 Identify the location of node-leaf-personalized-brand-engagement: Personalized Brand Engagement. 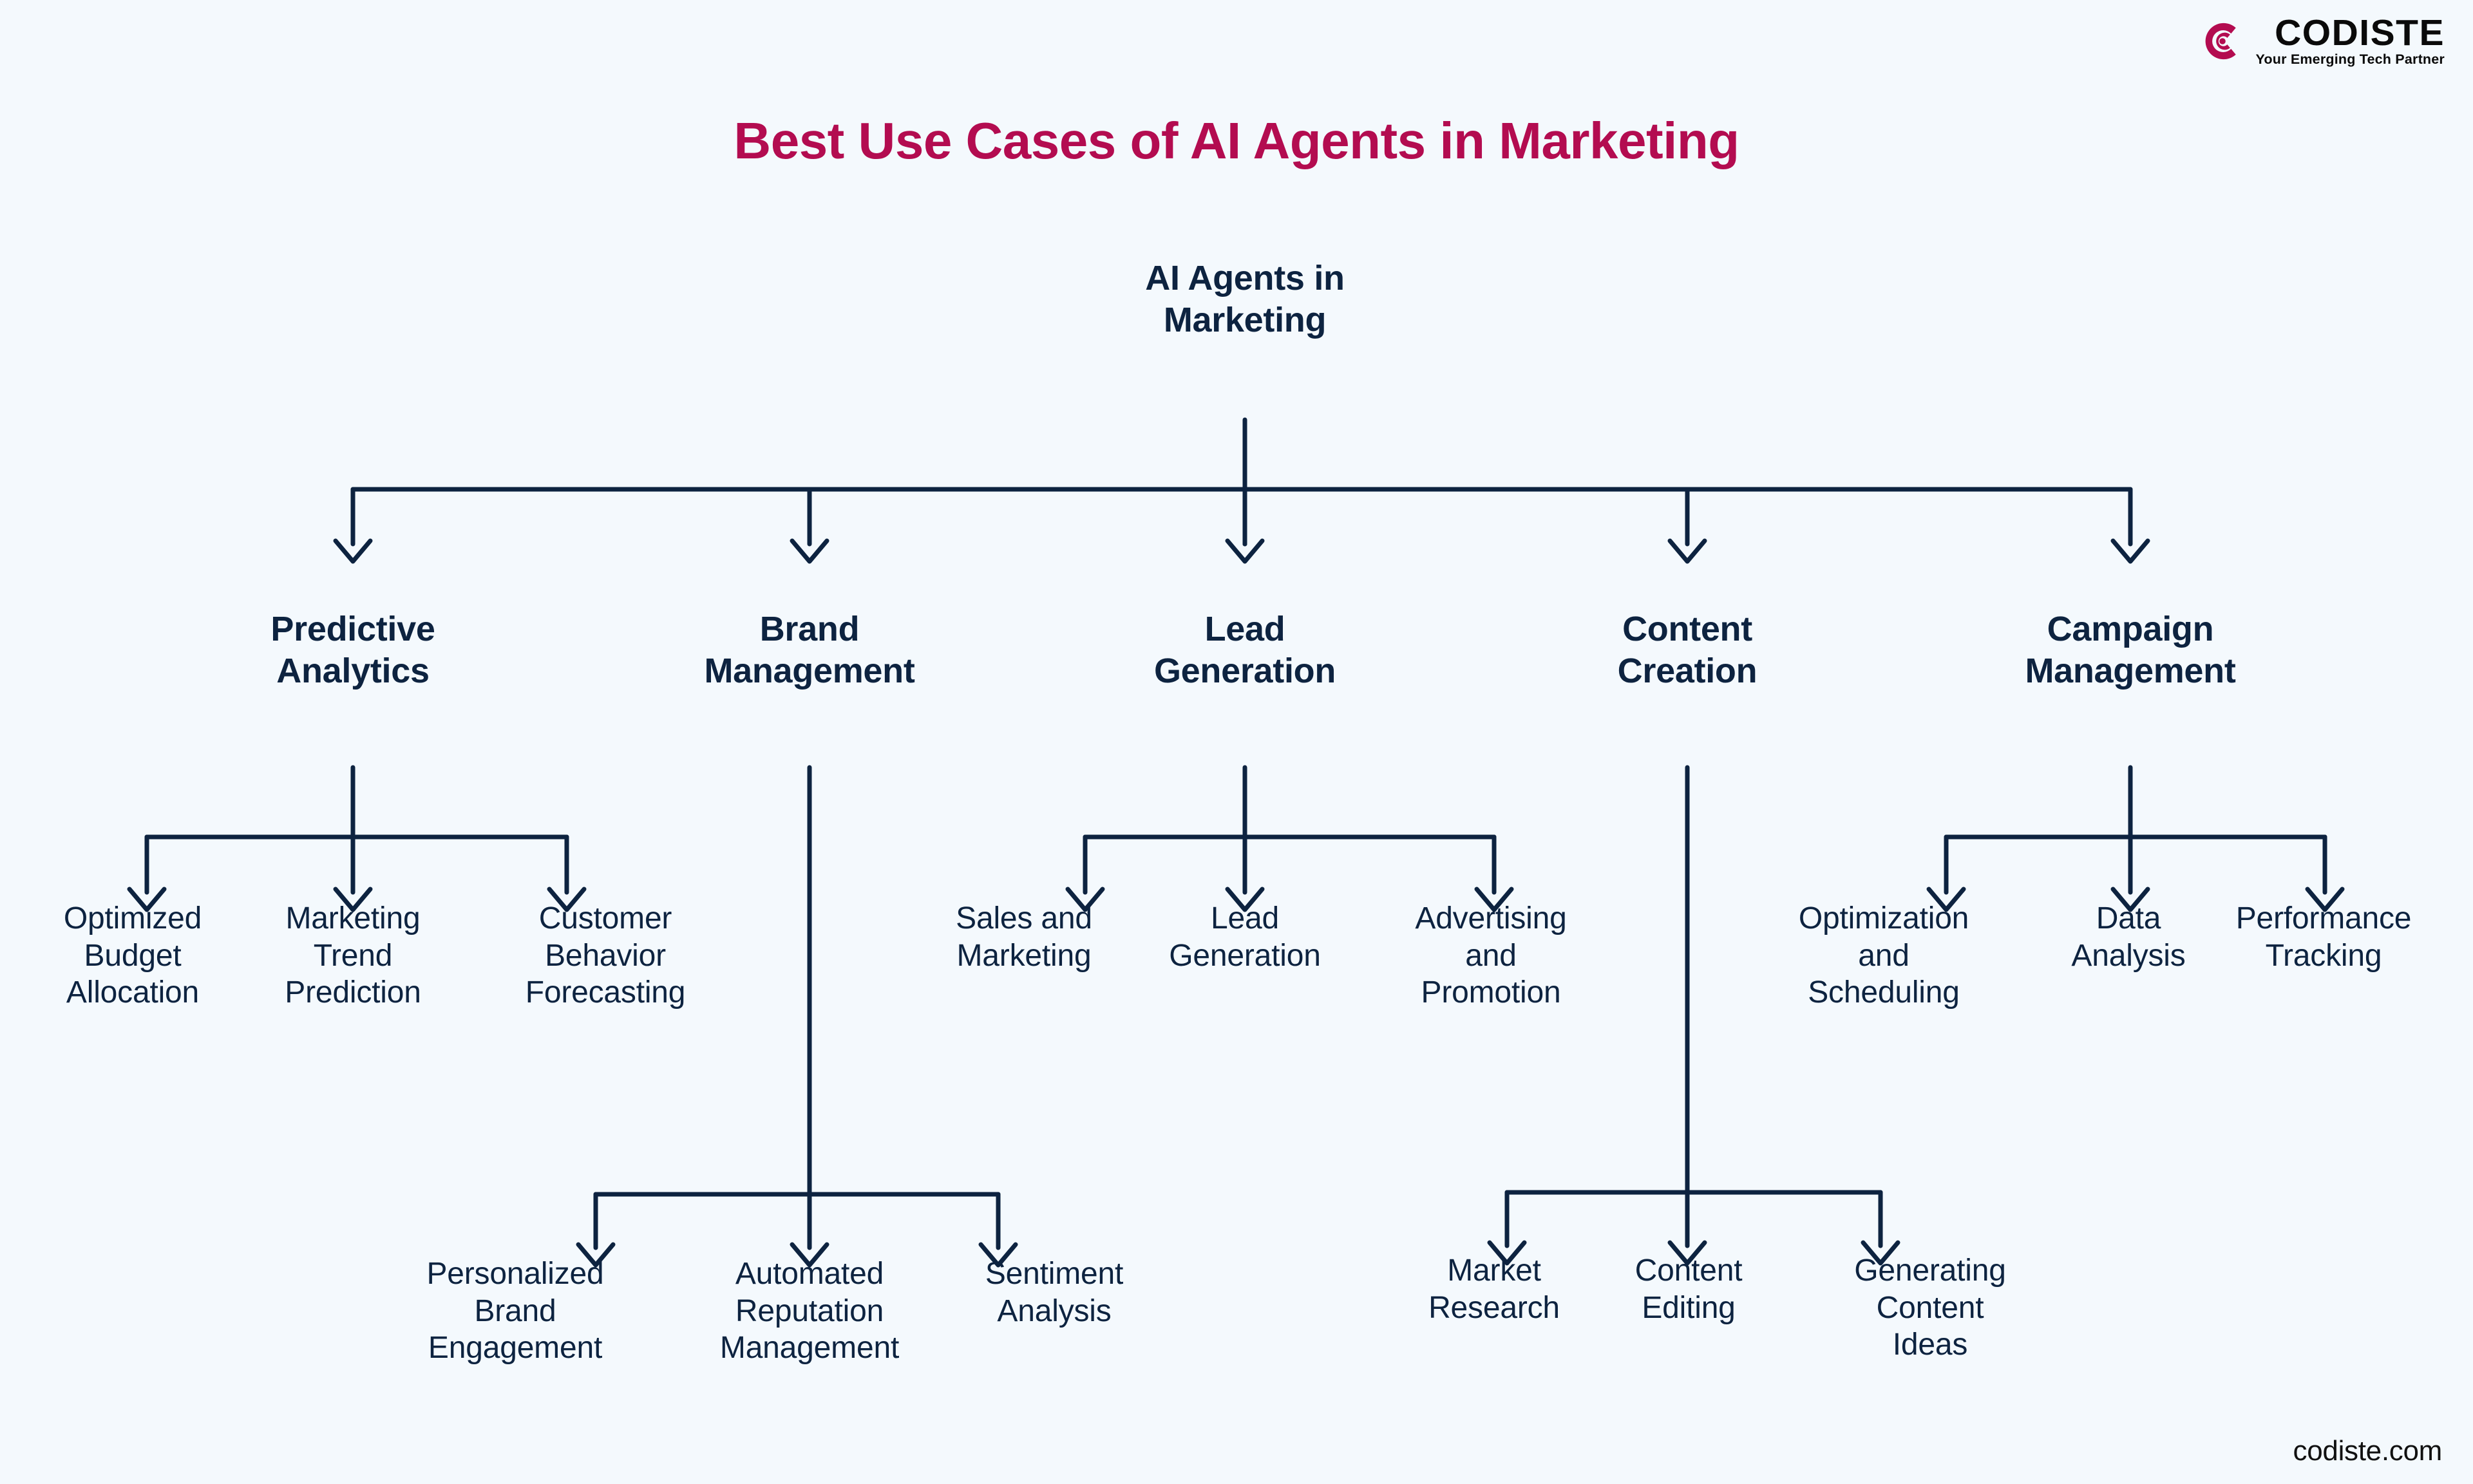
(515, 1312).